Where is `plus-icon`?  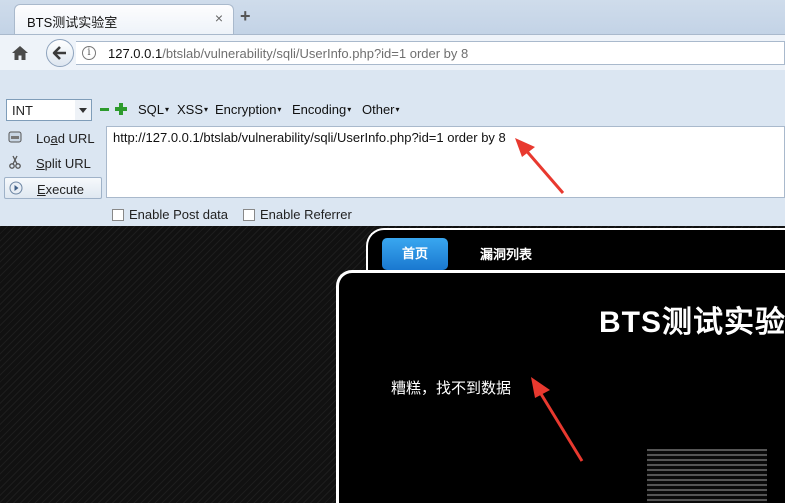
plus-icon is located at coordinates (121, 109).